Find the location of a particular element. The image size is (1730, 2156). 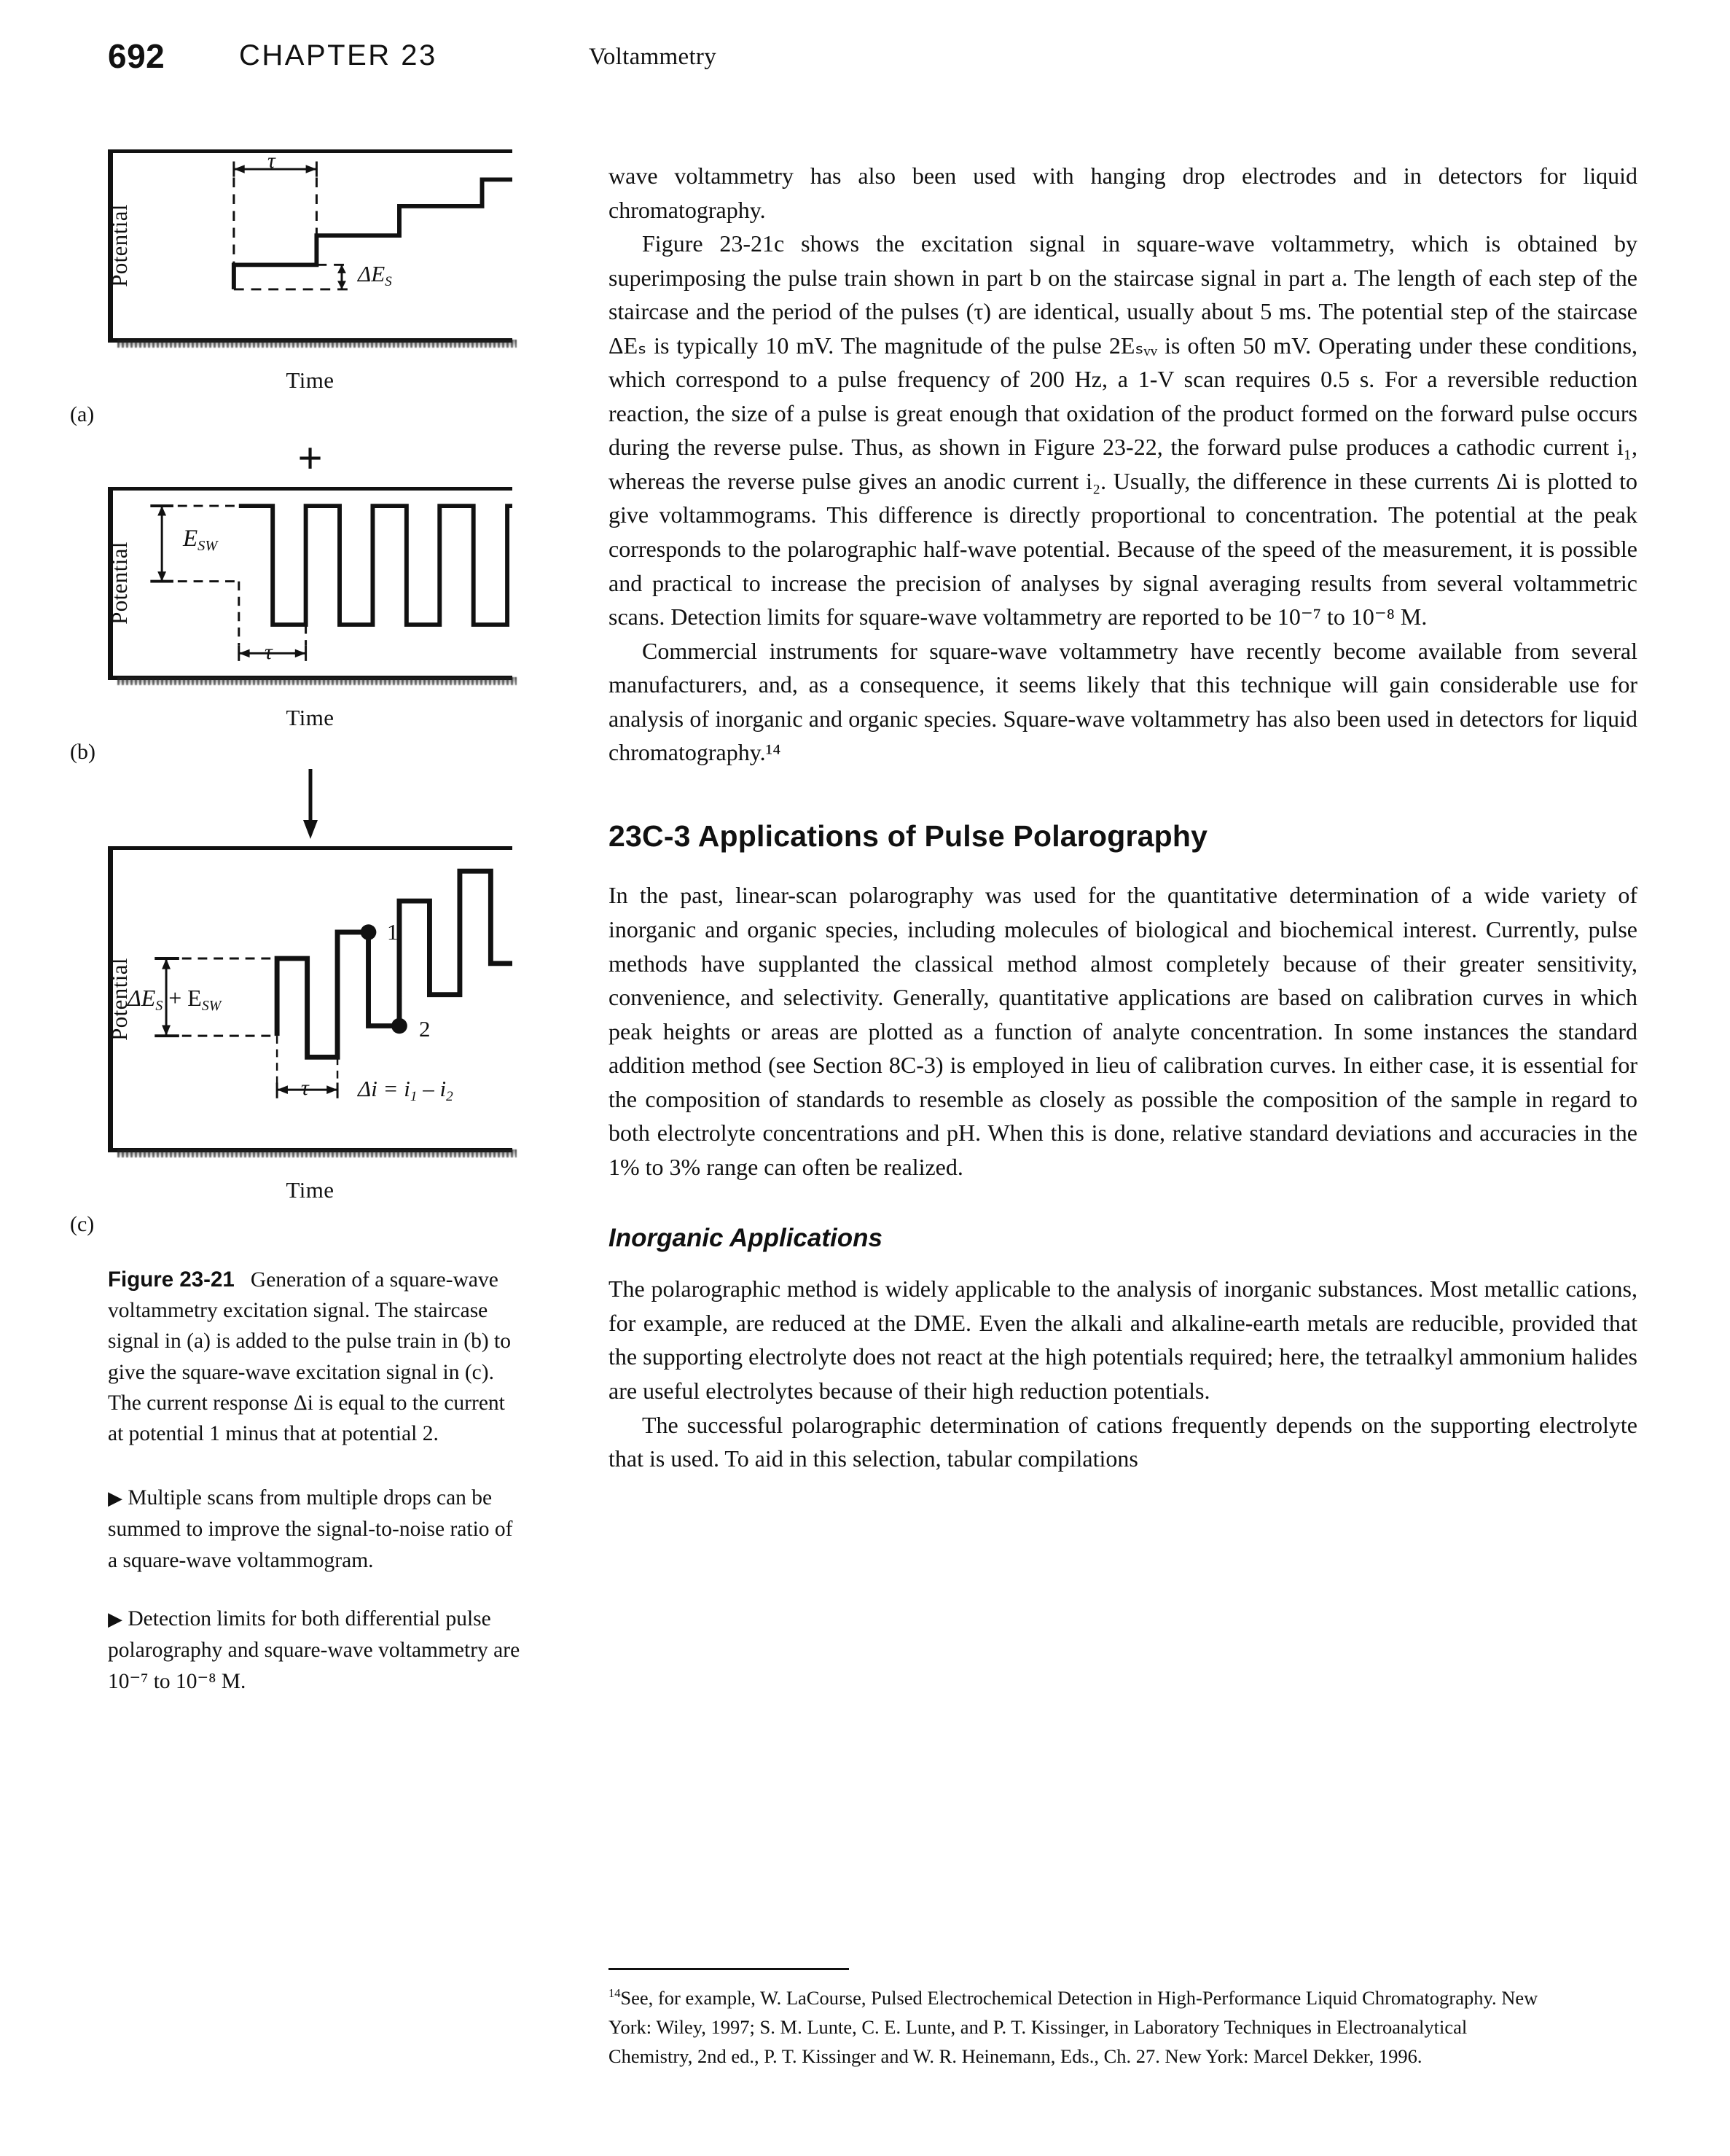

panel-a-x-axis-label: Time is located at coordinates (310, 380).